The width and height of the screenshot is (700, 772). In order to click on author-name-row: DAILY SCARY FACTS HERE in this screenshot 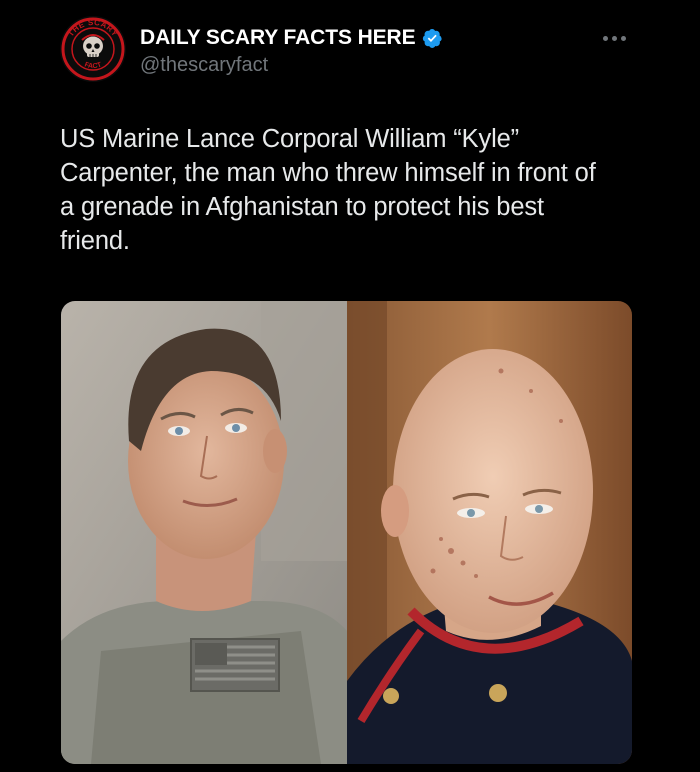, I will do `click(291, 38)`.